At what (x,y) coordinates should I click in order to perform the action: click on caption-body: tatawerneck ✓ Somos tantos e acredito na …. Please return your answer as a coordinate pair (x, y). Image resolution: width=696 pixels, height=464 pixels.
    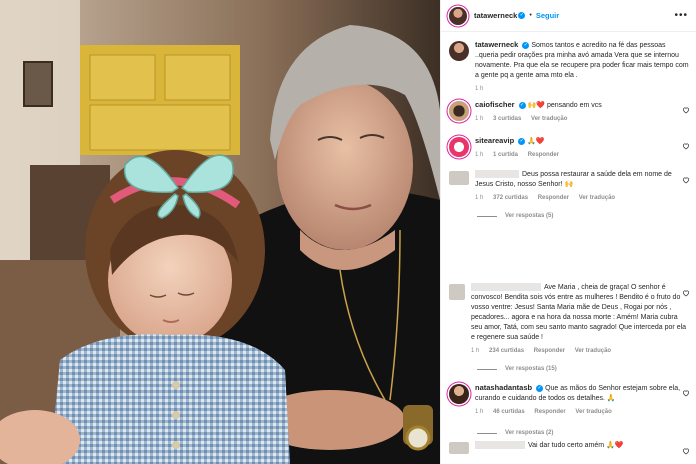
    Looking at the image, I should click on (582, 67).